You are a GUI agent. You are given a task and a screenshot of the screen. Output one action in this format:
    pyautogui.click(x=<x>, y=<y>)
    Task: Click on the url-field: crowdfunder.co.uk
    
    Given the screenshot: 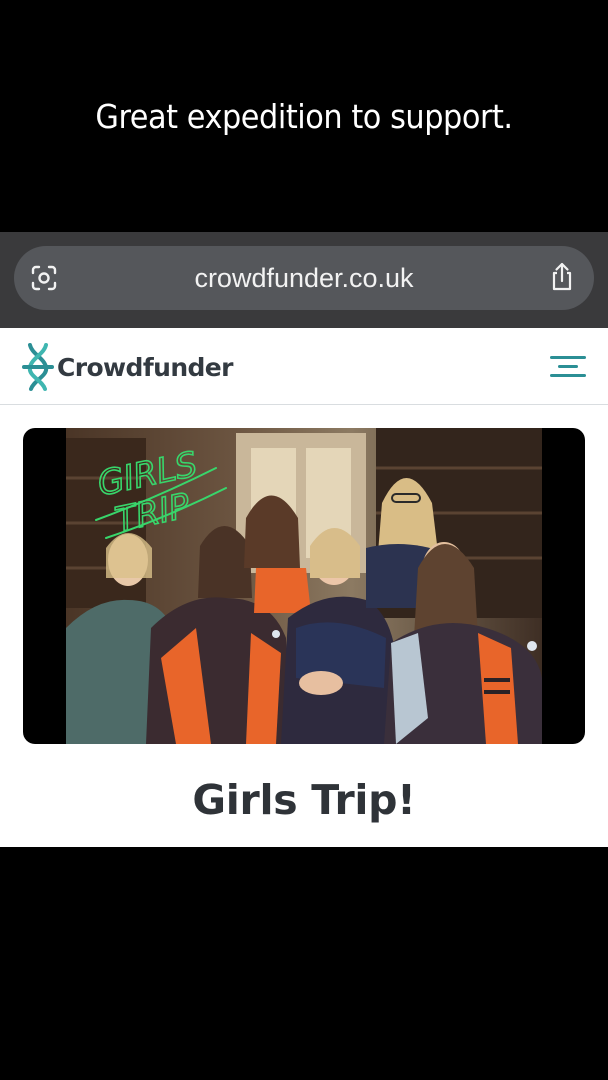 What is the action you would take?
    pyautogui.click(x=304, y=278)
    